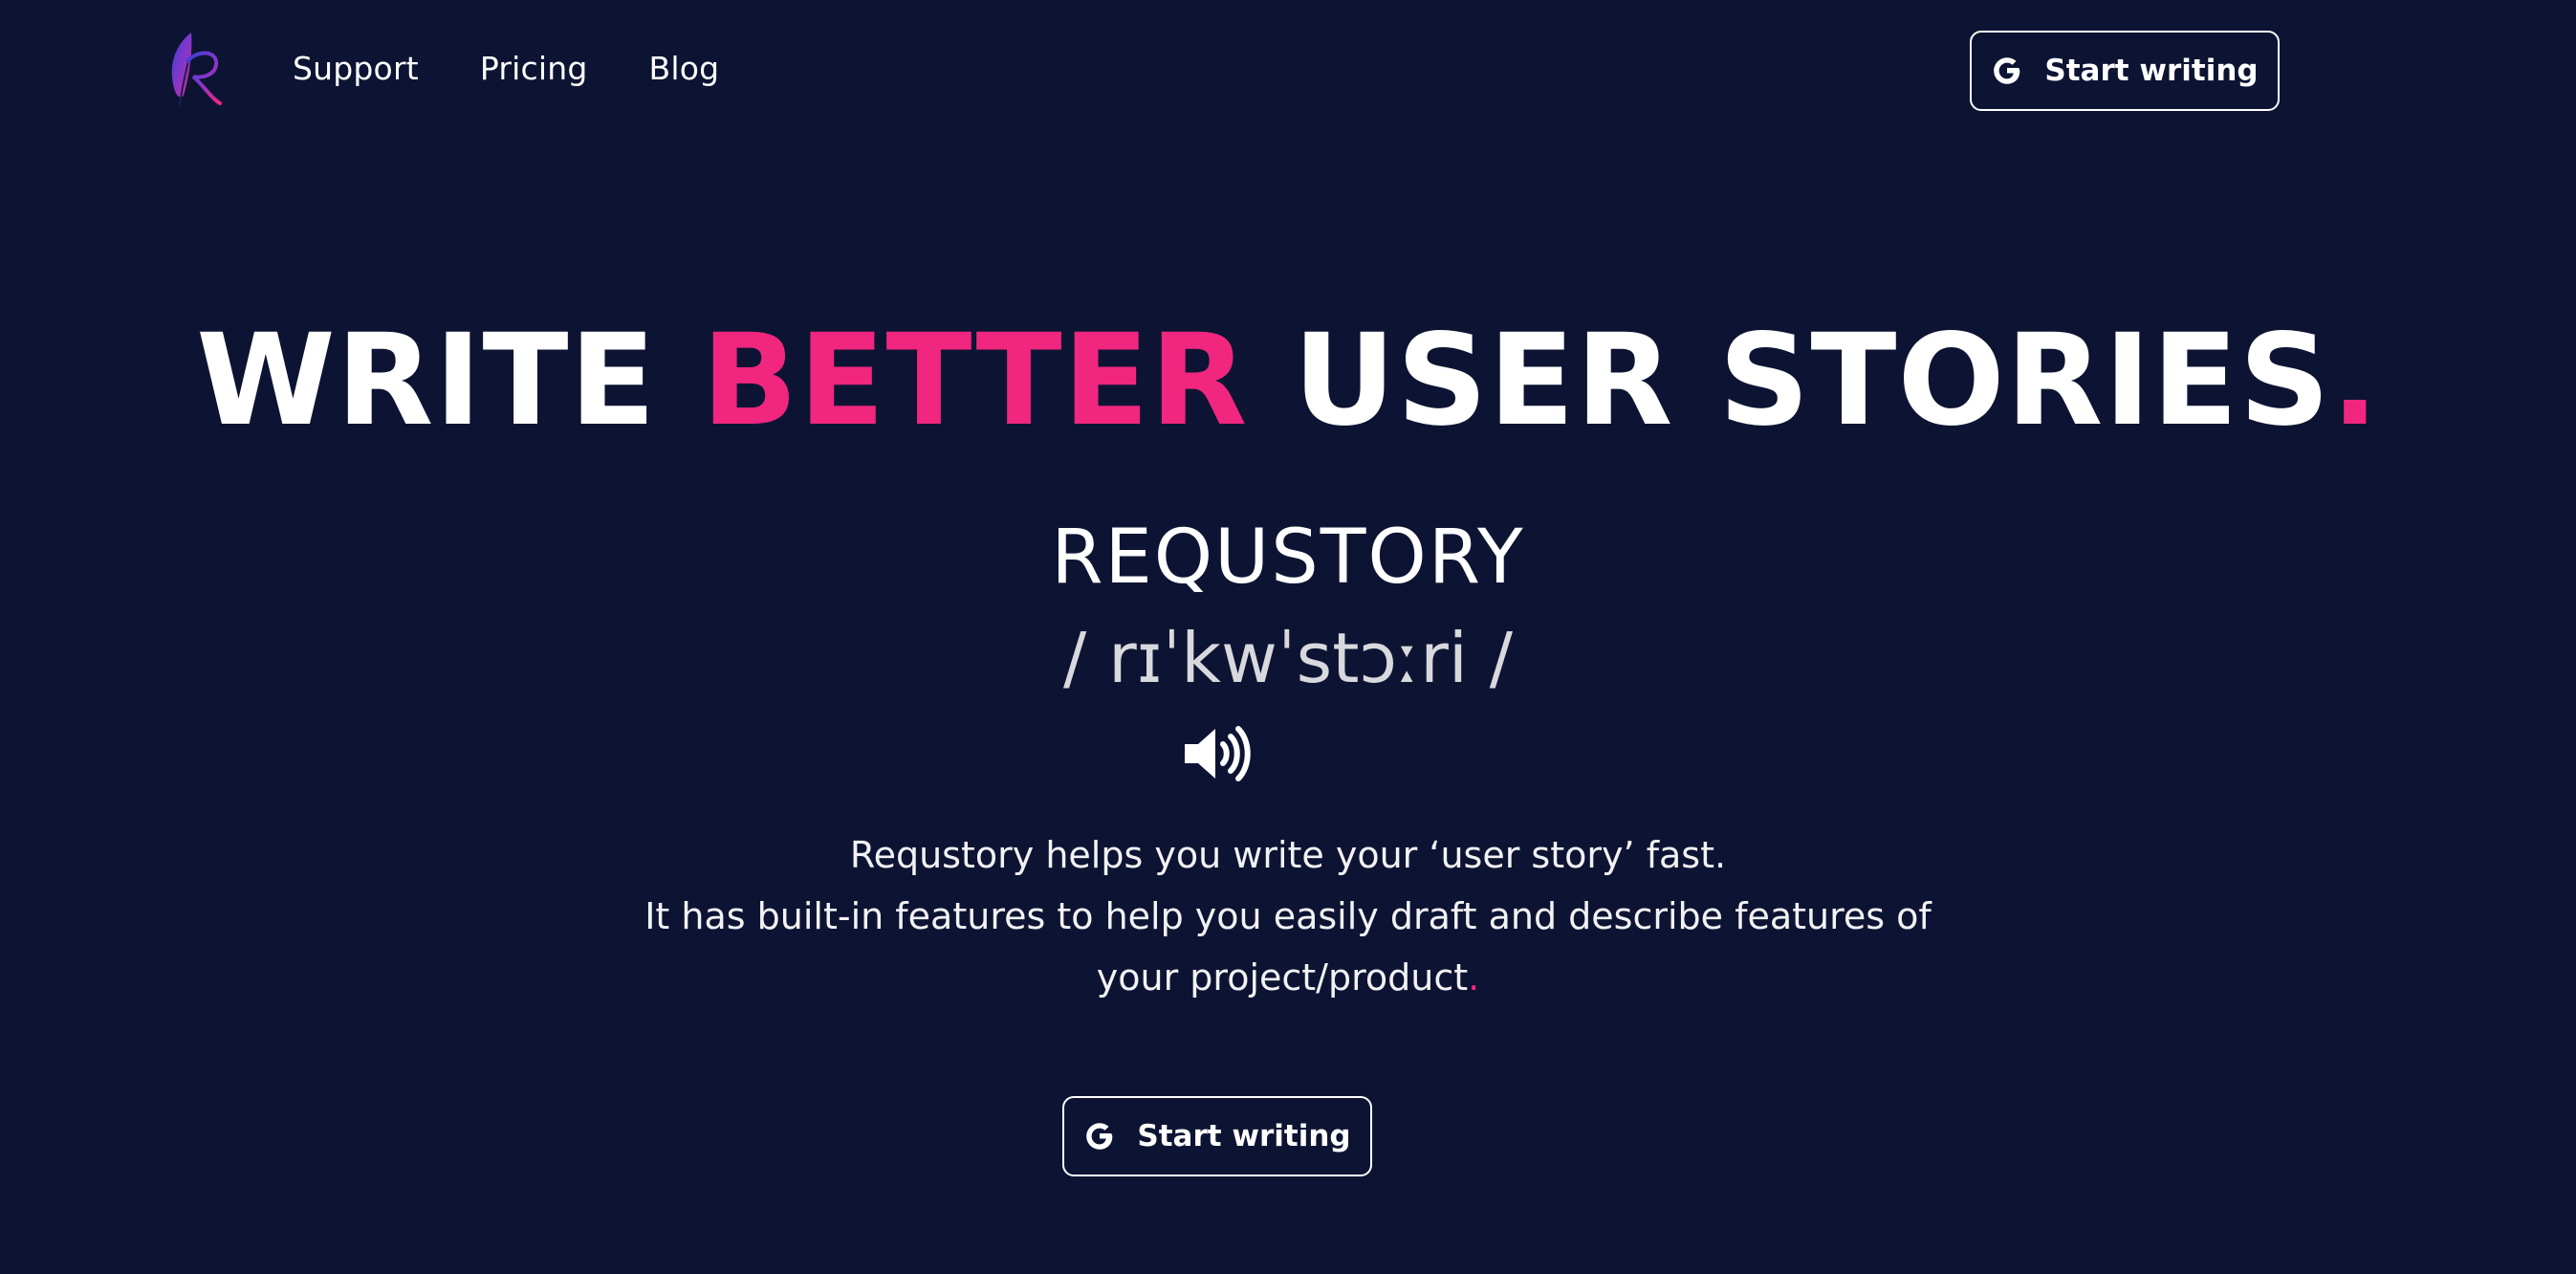  I want to click on description-line3-wrap: your project/product., so click(1288, 977).